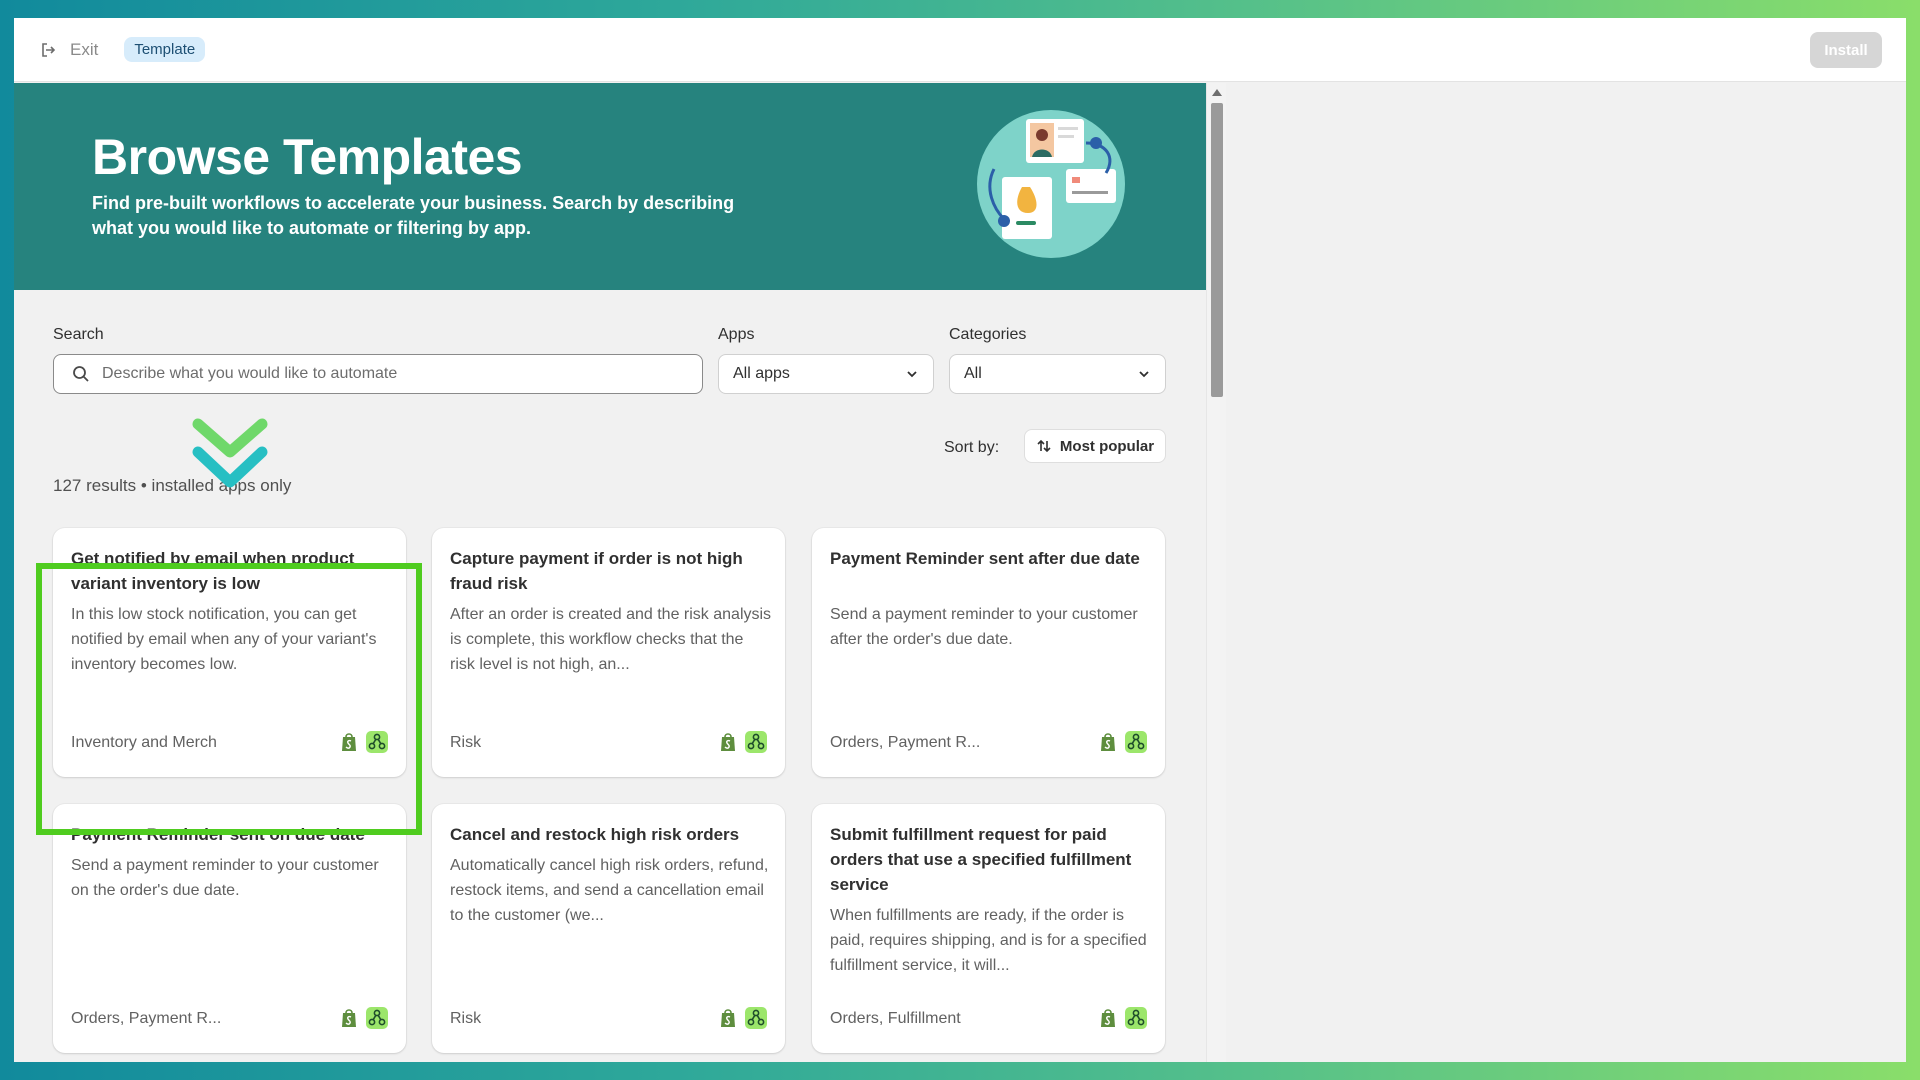 This screenshot has height=1080, width=1920. What do you see at coordinates (895, 1018) in the screenshot?
I see `card-category: Orders, Fulfillment` at bounding box center [895, 1018].